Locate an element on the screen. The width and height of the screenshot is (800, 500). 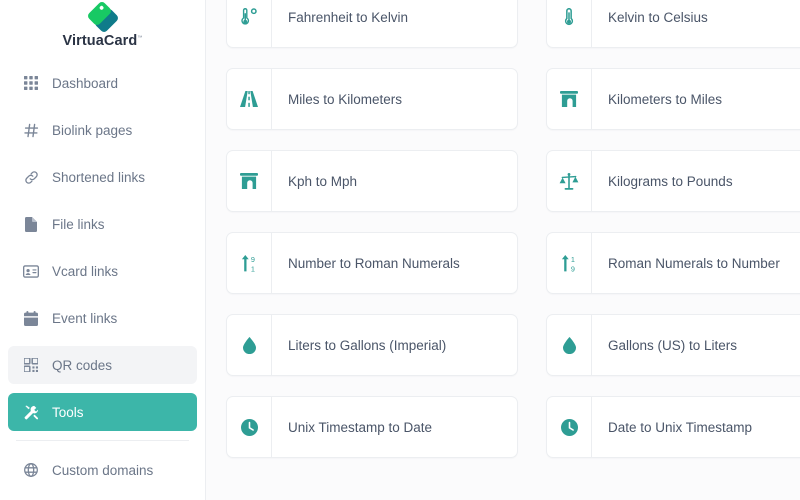
brand: VirtuaCard™ is located at coordinates (102, 29).